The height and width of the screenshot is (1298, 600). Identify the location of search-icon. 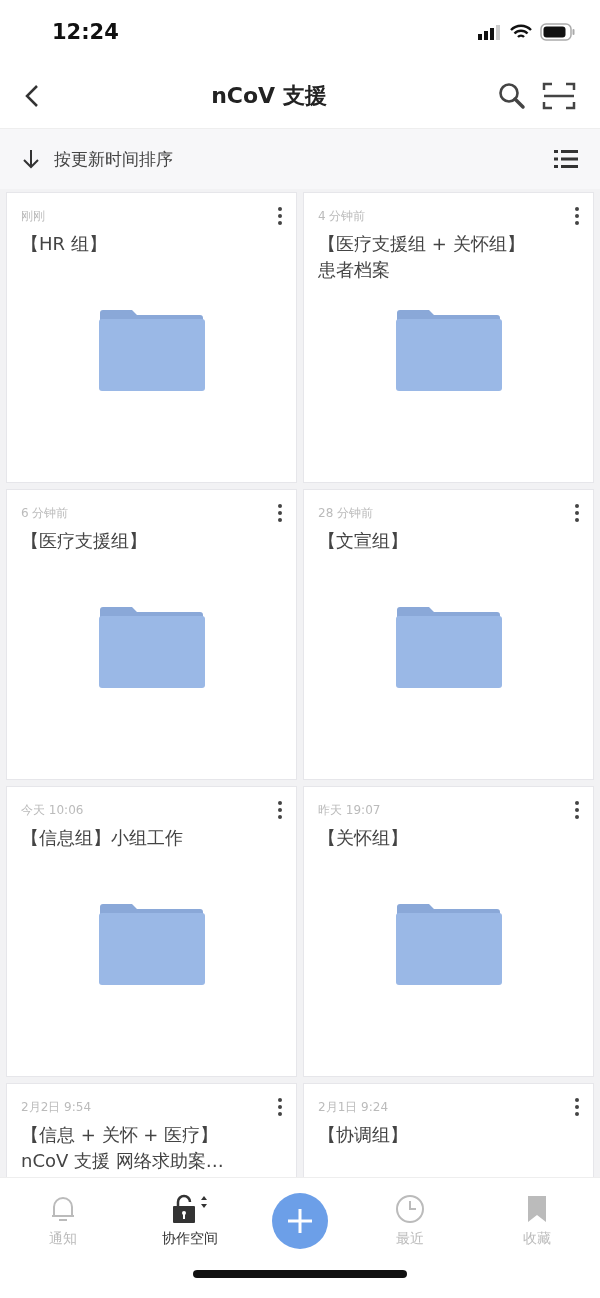
(512, 96).